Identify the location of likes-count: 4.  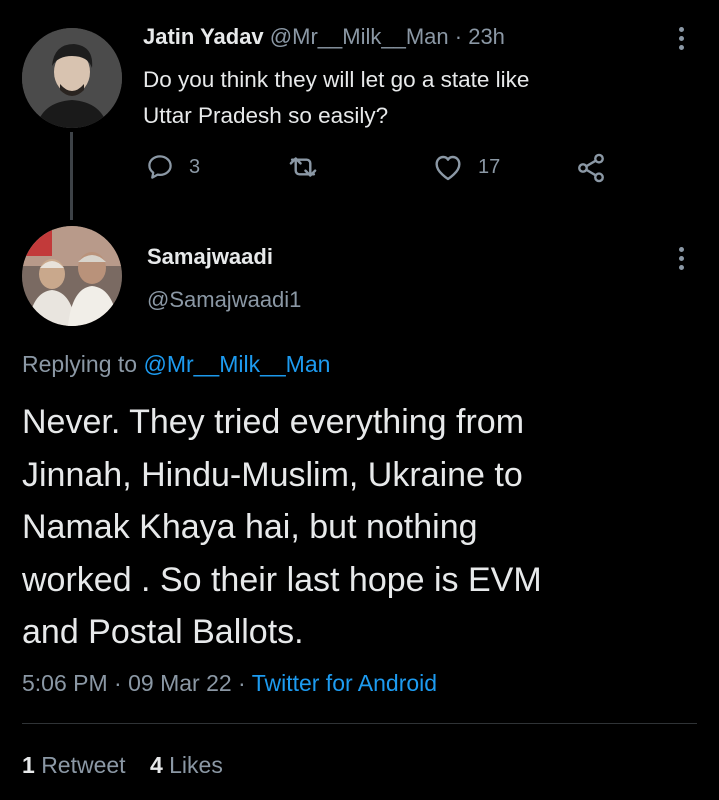
(156, 765).